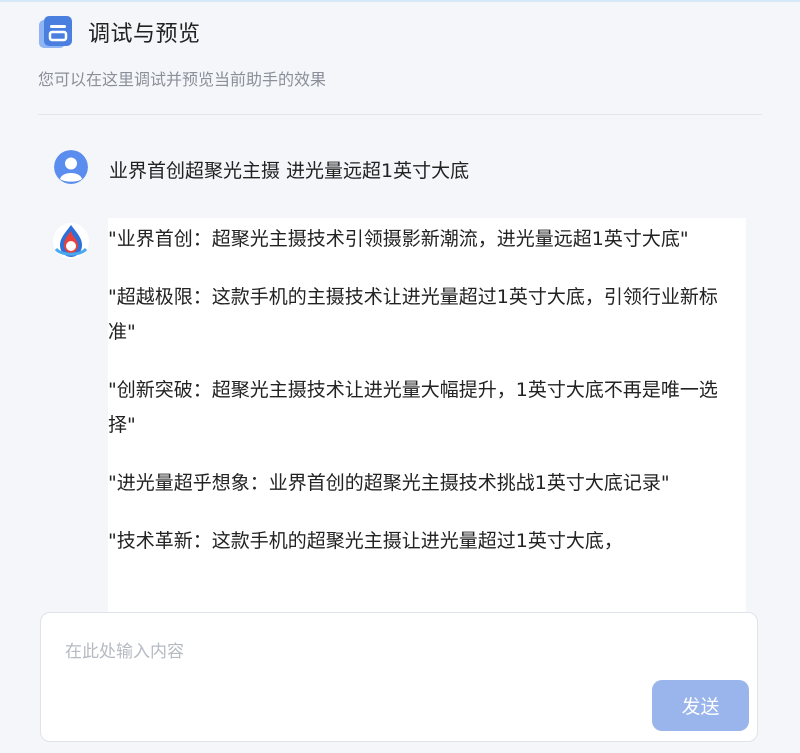 This screenshot has height=753, width=800. What do you see at coordinates (400, 114) in the screenshot?
I see `header-divider` at bounding box center [400, 114].